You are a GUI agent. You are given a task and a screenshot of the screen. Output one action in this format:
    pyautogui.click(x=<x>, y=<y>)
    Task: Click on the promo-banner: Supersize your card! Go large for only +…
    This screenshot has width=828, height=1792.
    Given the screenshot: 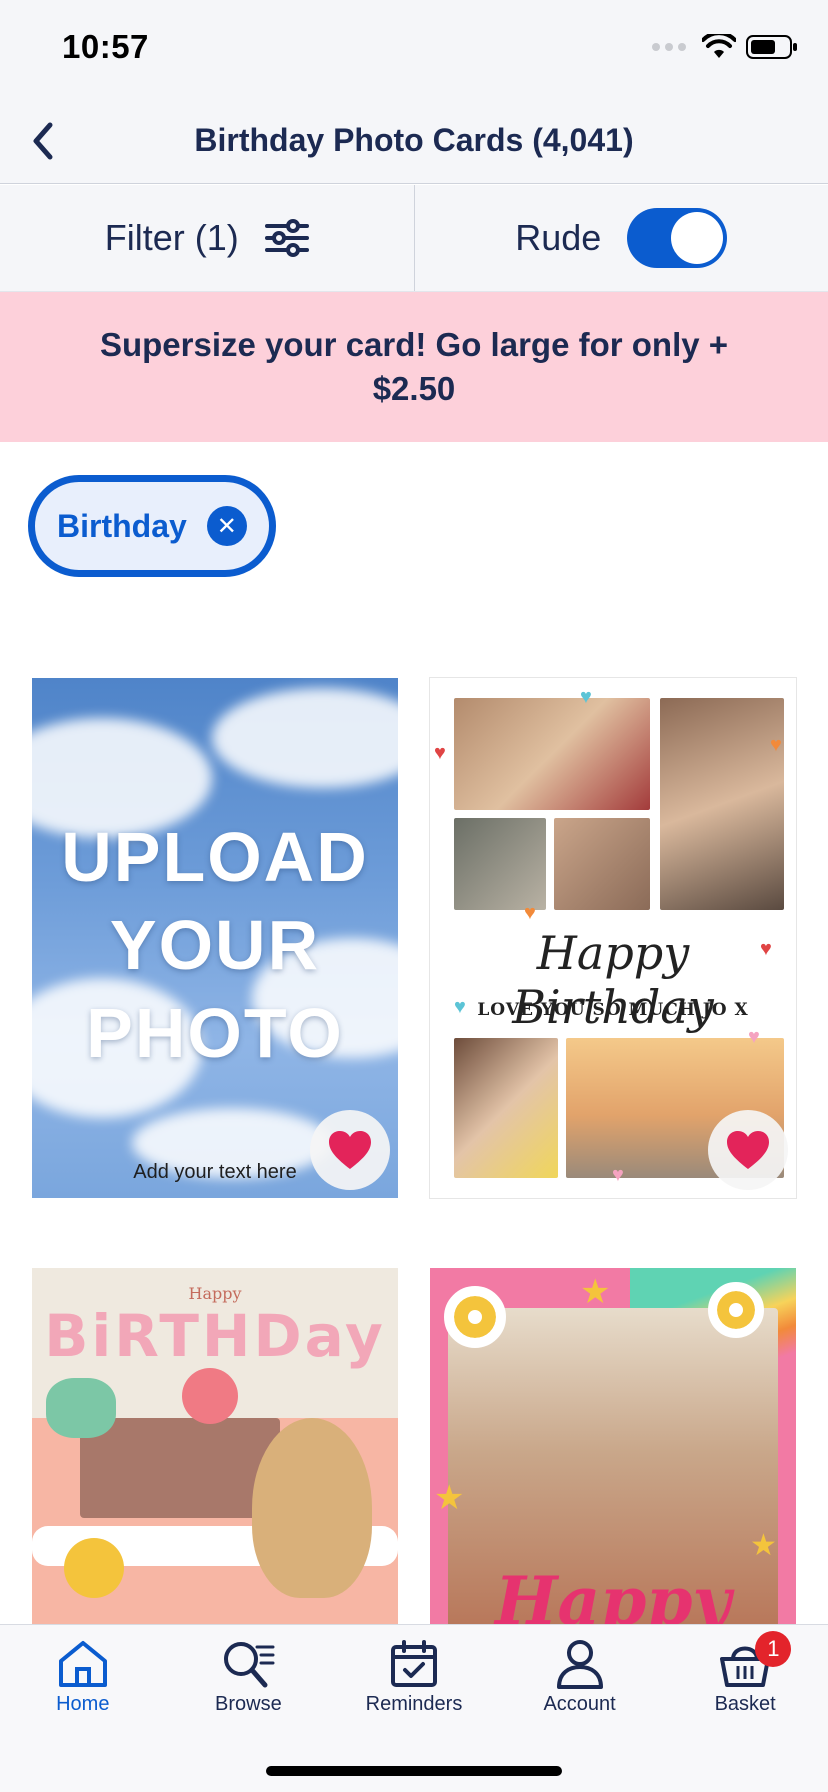 What is the action you would take?
    pyautogui.click(x=414, y=367)
    